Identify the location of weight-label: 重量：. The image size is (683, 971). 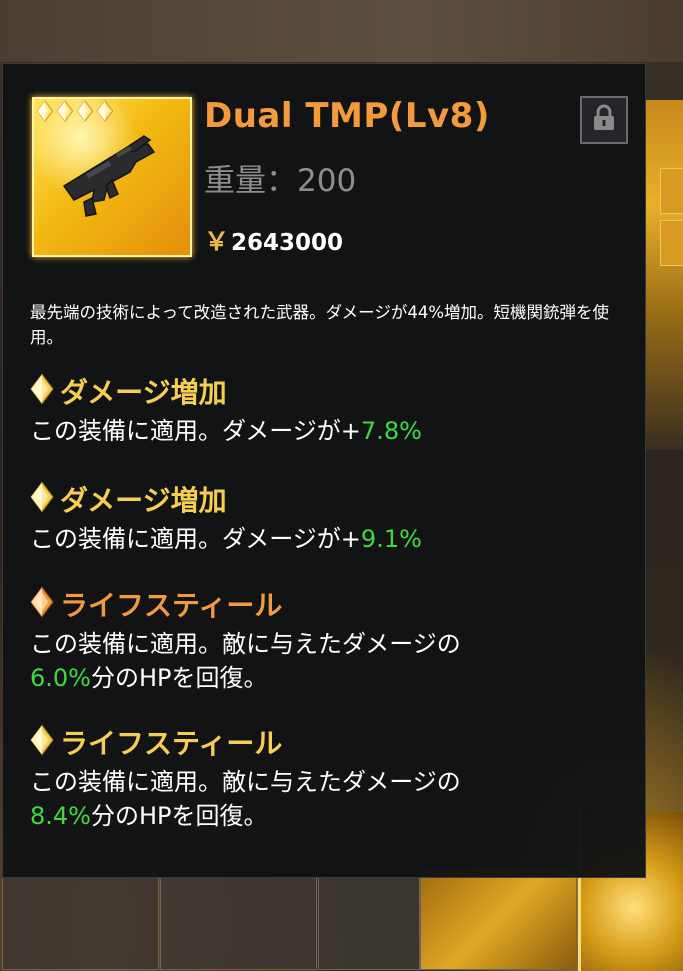
(250, 181).